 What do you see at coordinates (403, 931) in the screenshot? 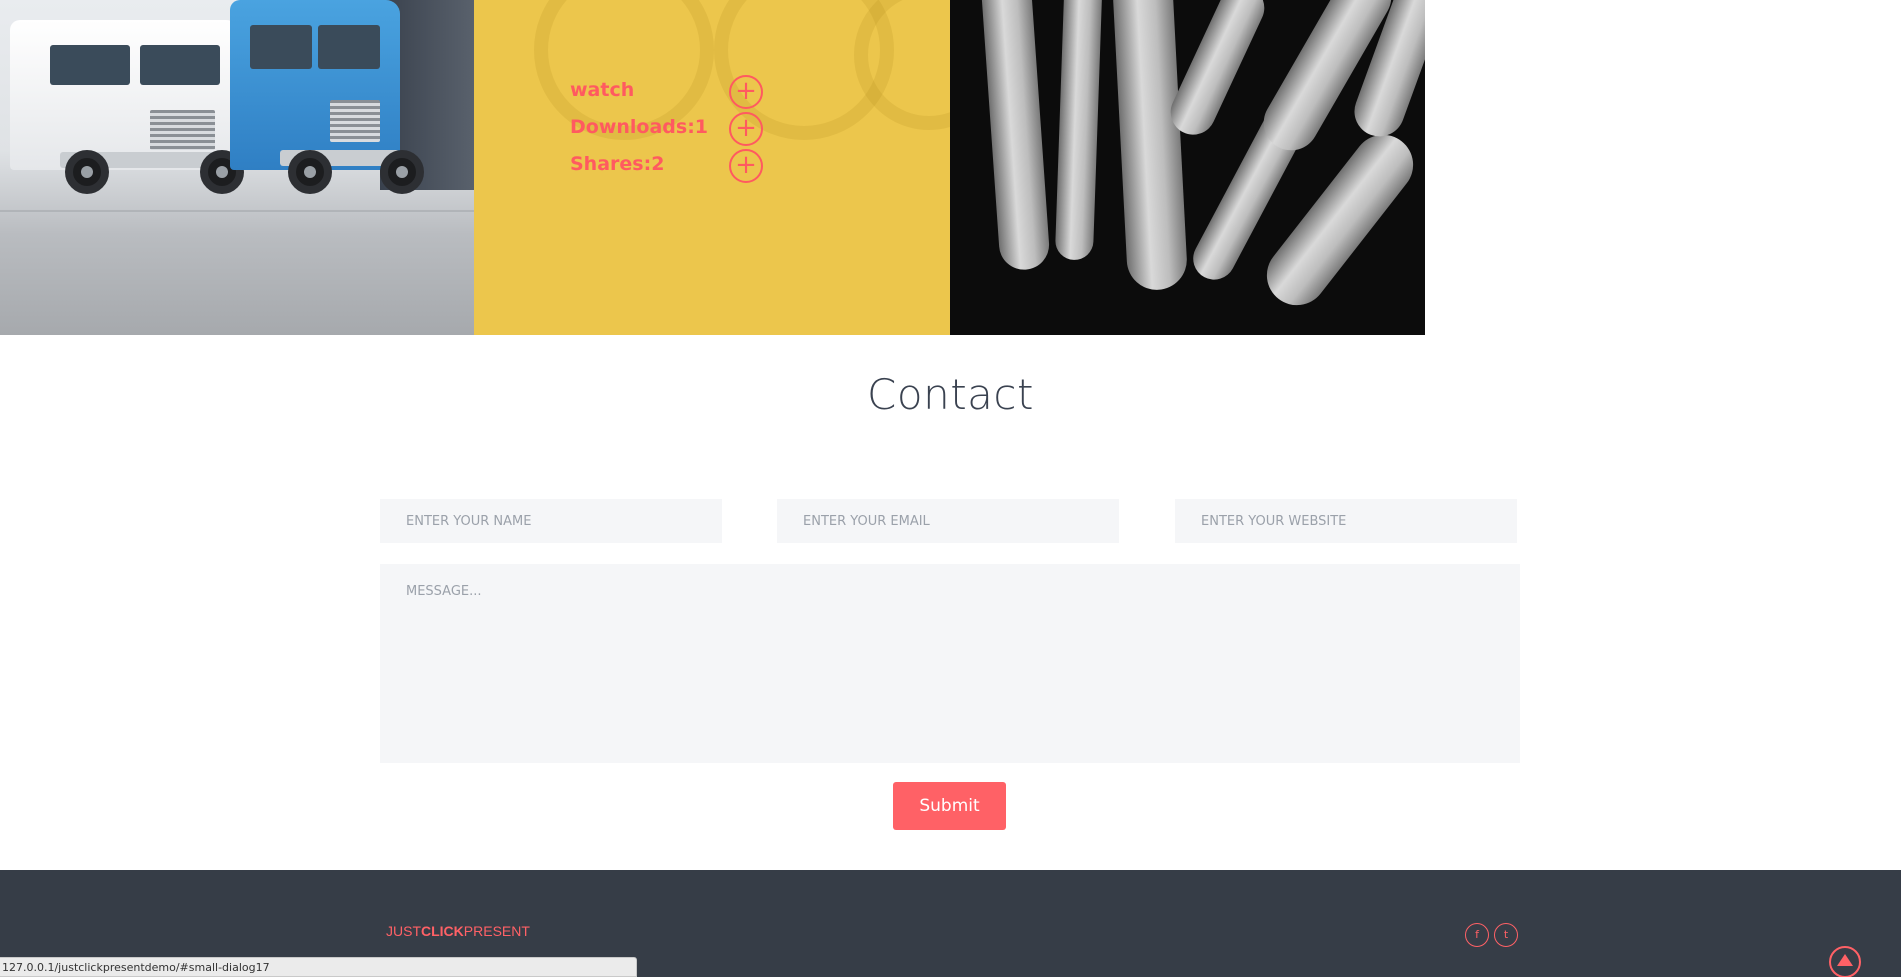
I see `logo-part-just: JUST` at bounding box center [403, 931].